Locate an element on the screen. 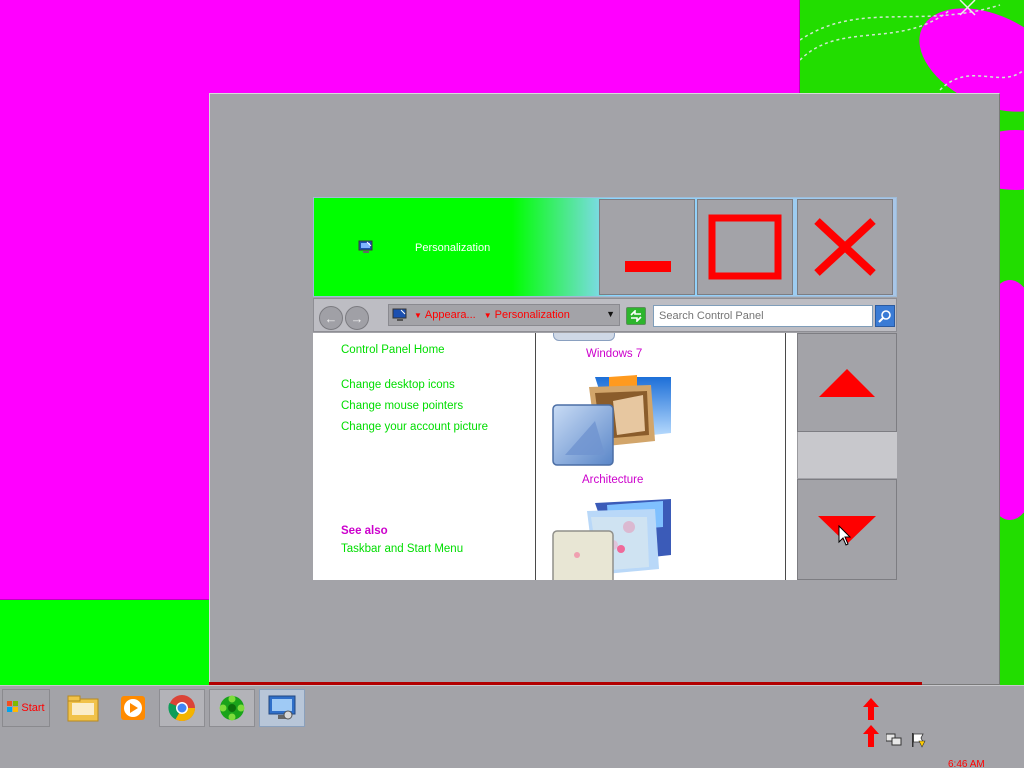 This screenshot has height=768, width=1024. crumb-personalization: Personalization is located at coordinates (532, 315).